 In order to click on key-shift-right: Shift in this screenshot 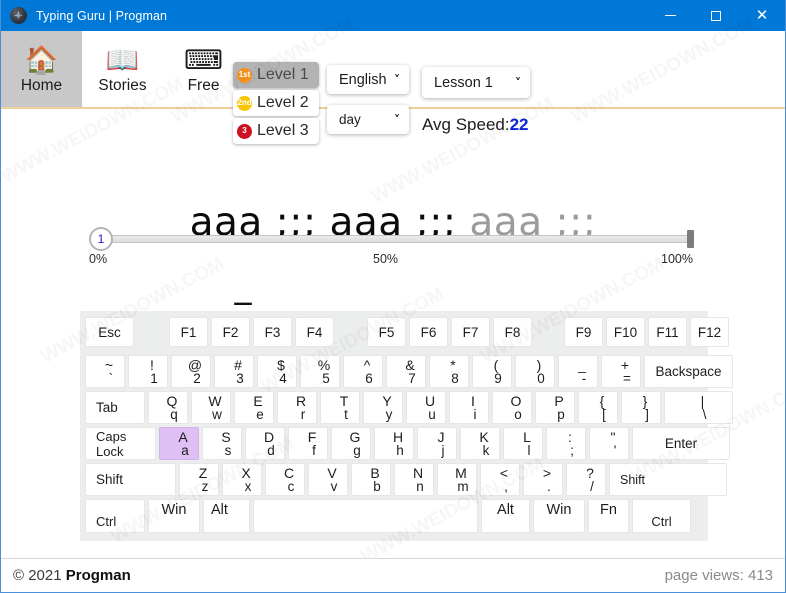, I will do `click(668, 479)`.